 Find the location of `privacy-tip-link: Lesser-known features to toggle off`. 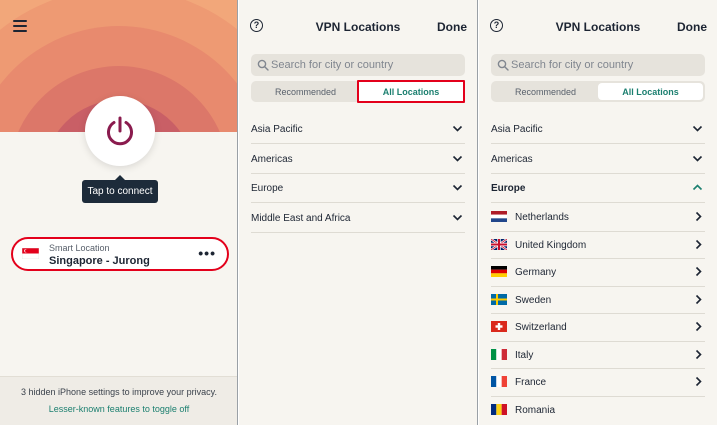

privacy-tip-link: Lesser-known features to toggle off is located at coordinates (118, 409).